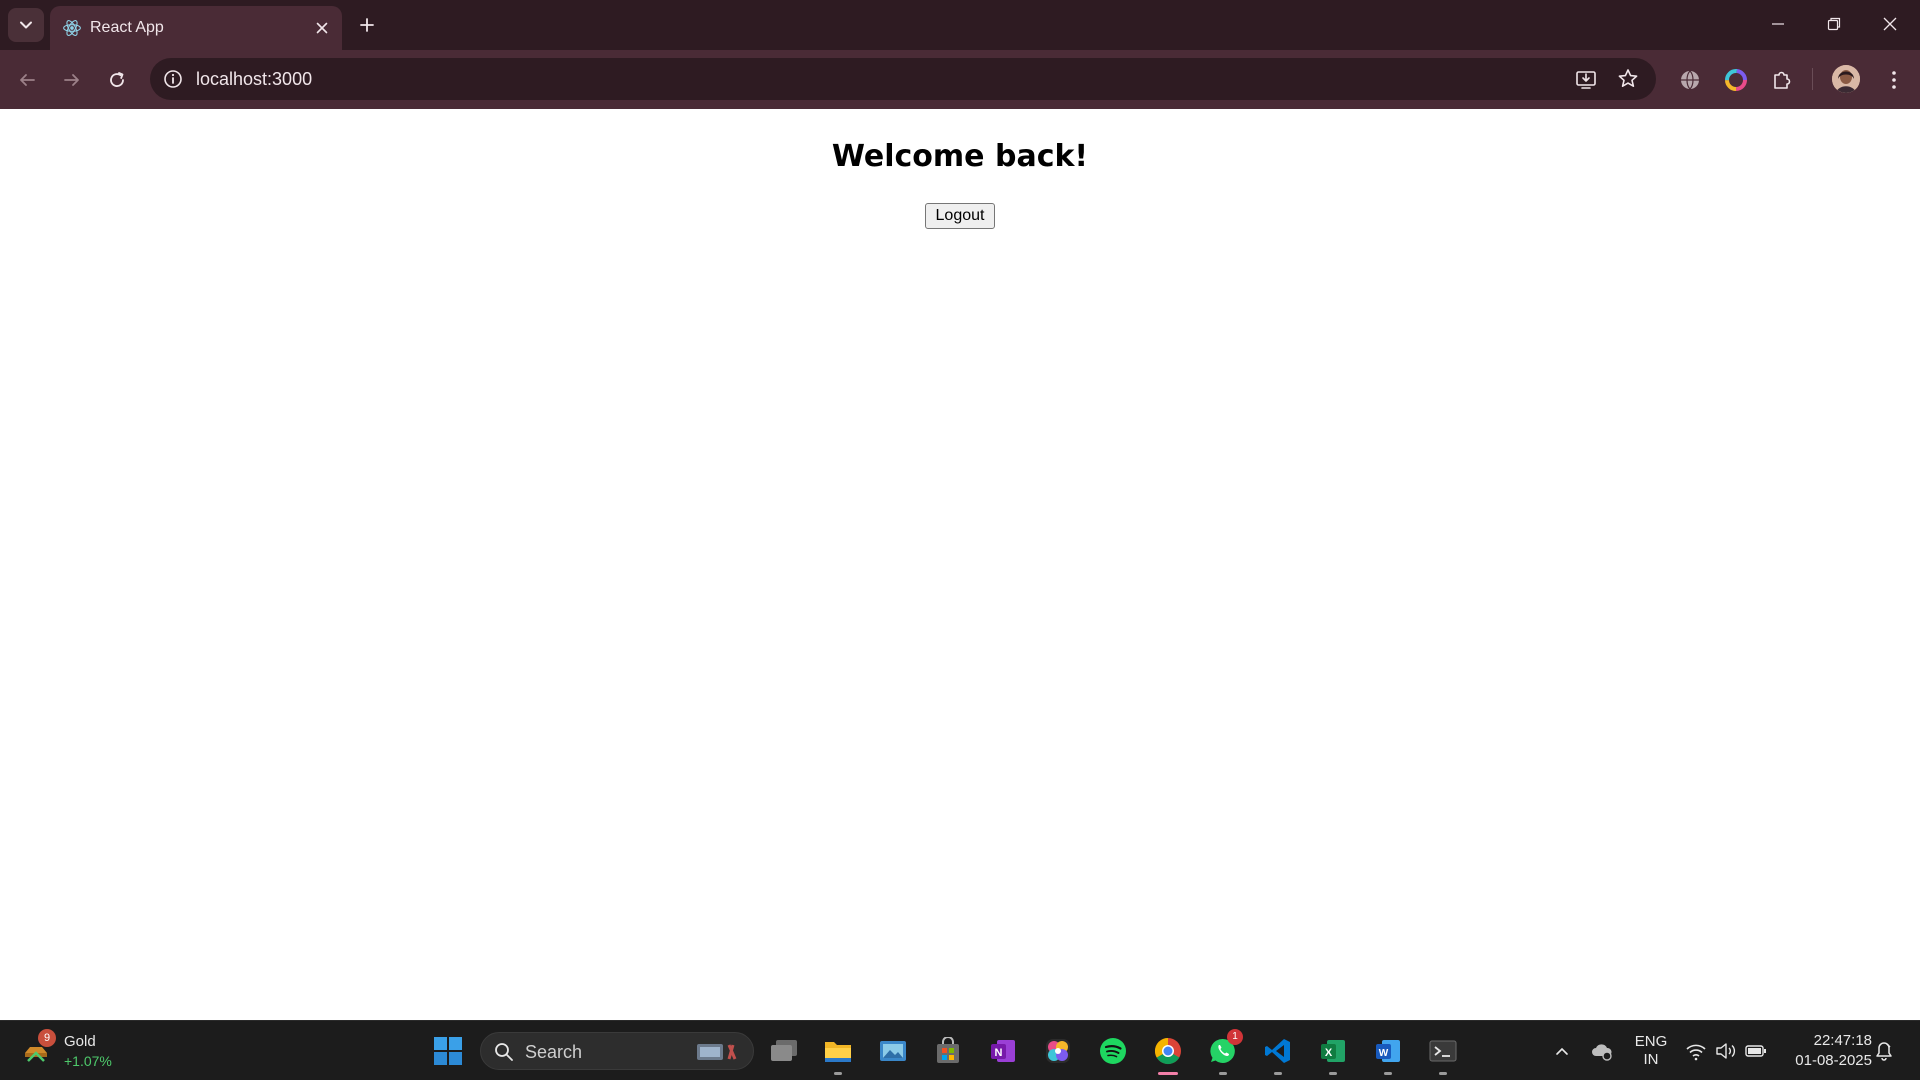 This screenshot has width=1920, height=1080. I want to click on profile-avatar, so click(1846, 79).